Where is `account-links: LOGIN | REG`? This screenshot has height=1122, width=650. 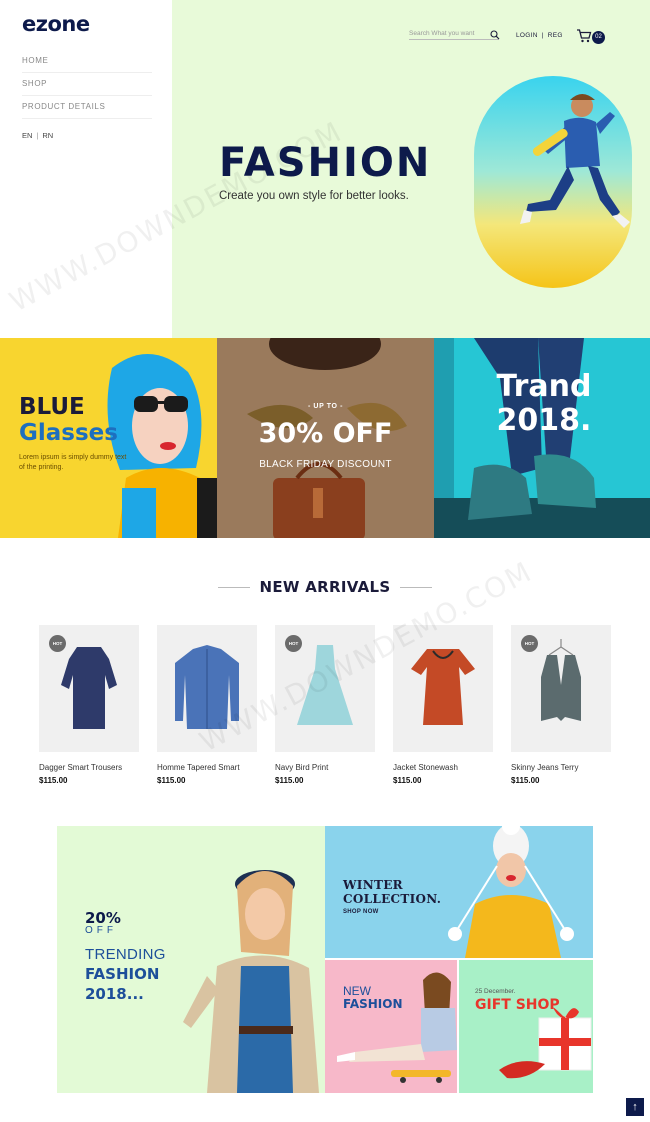
account-links: LOGIN | REG is located at coordinates (539, 35).